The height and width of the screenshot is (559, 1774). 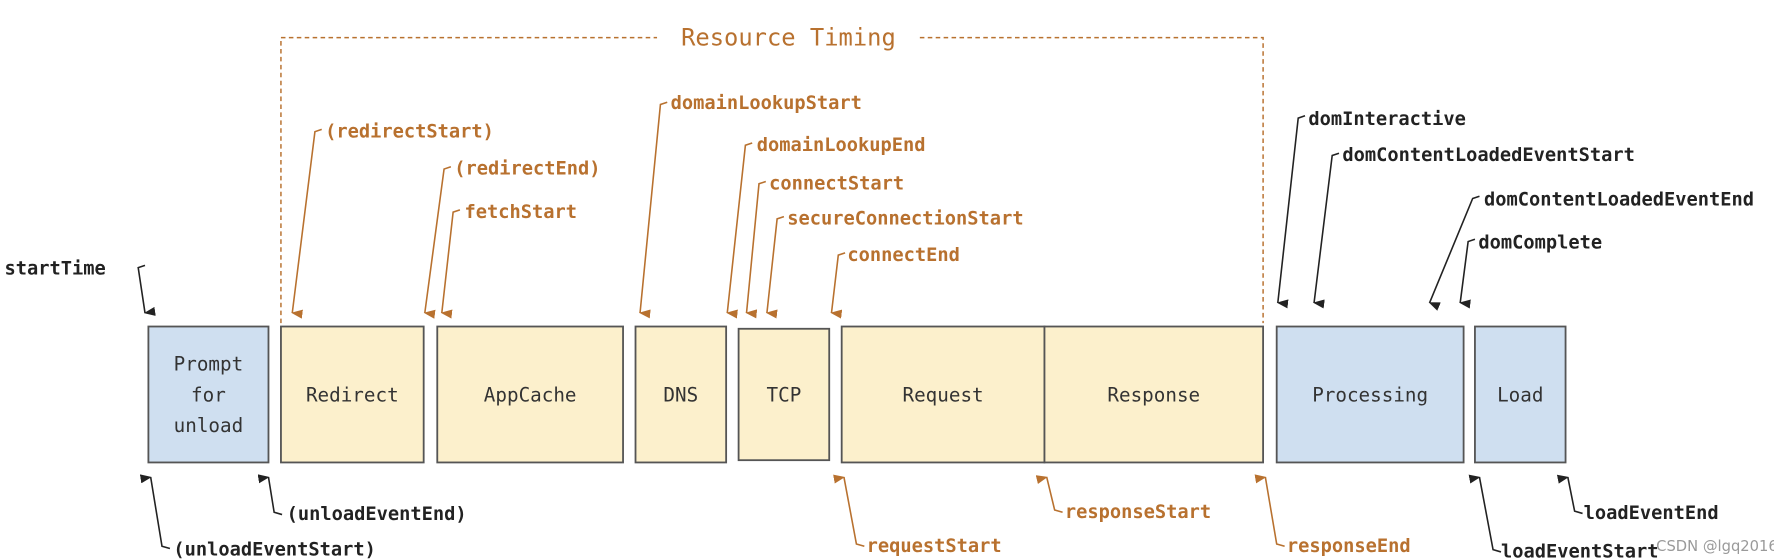 What do you see at coordinates (209, 425) in the screenshot?
I see `phase-label: unload` at bounding box center [209, 425].